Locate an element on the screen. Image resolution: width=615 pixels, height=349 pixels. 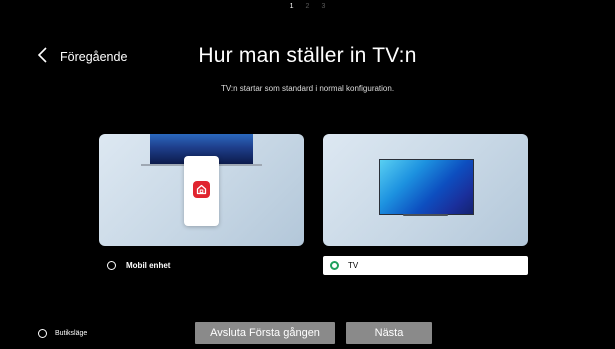
exit-setup-button: Avsluta Första gången is located at coordinates (265, 333).